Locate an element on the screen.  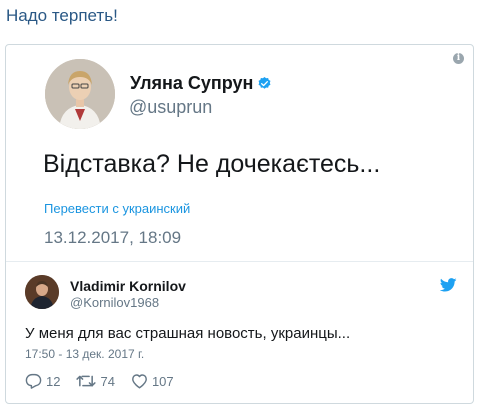
retweet-icon is located at coordinates (86, 381).